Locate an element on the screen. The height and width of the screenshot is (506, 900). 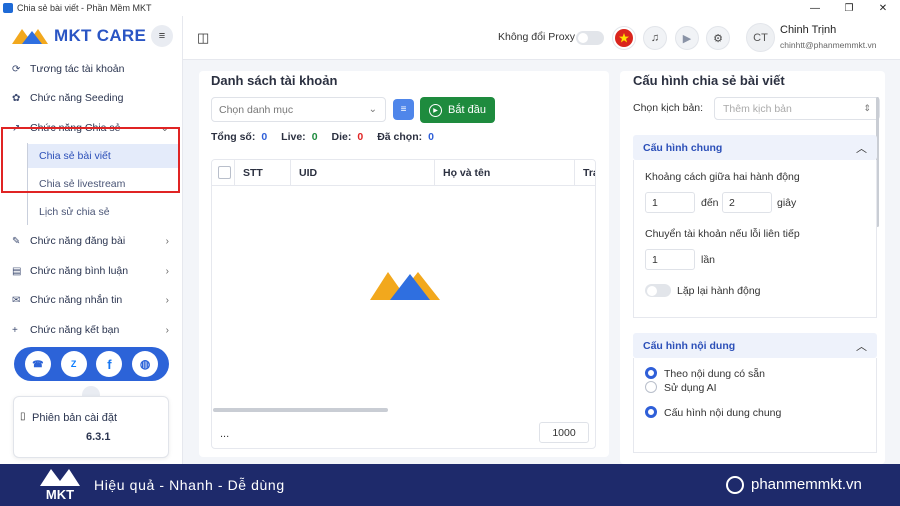
empty-state-logo-icon is located at coordinates (405, 286).